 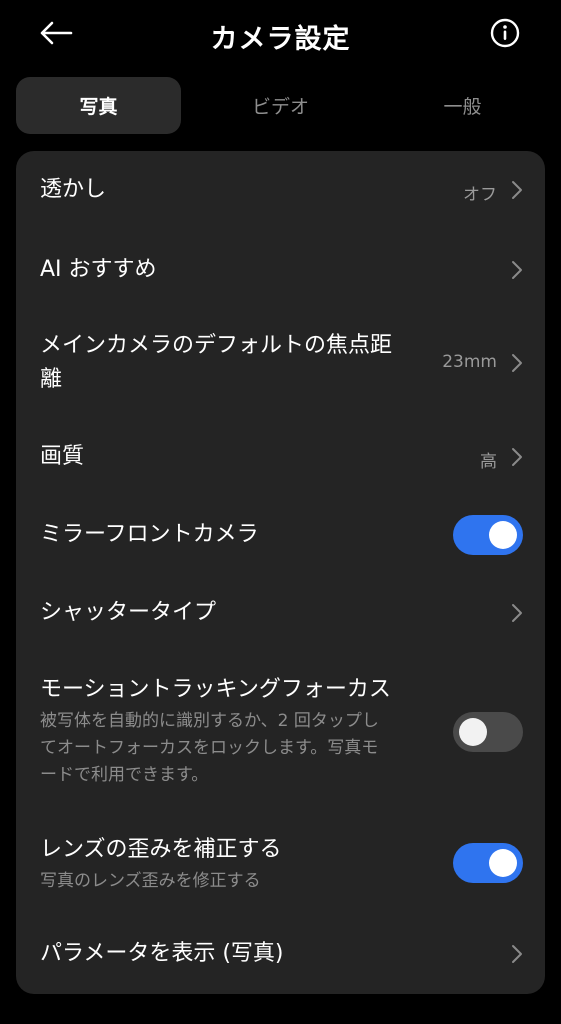 What do you see at coordinates (488, 462) in the screenshot?
I see `setting-value: 高` at bounding box center [488, 462].